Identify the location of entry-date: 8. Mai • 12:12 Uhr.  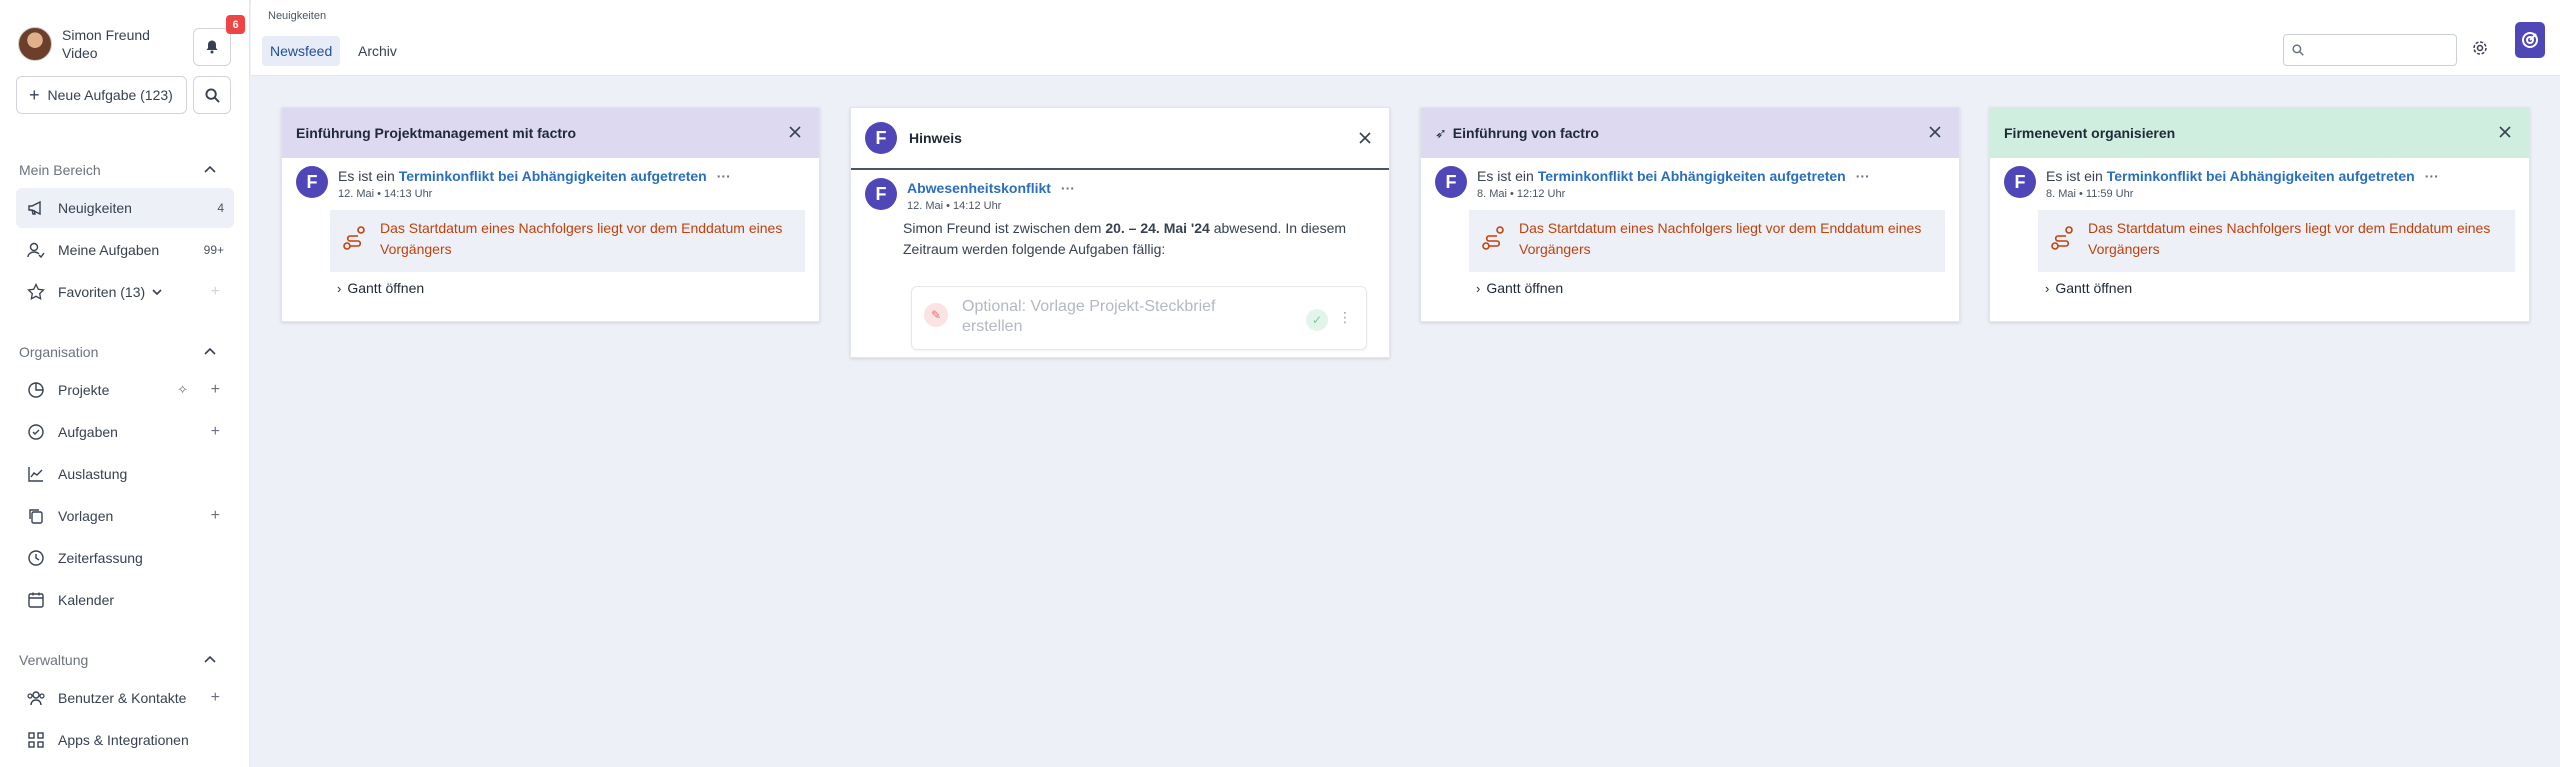
(1521, 194).